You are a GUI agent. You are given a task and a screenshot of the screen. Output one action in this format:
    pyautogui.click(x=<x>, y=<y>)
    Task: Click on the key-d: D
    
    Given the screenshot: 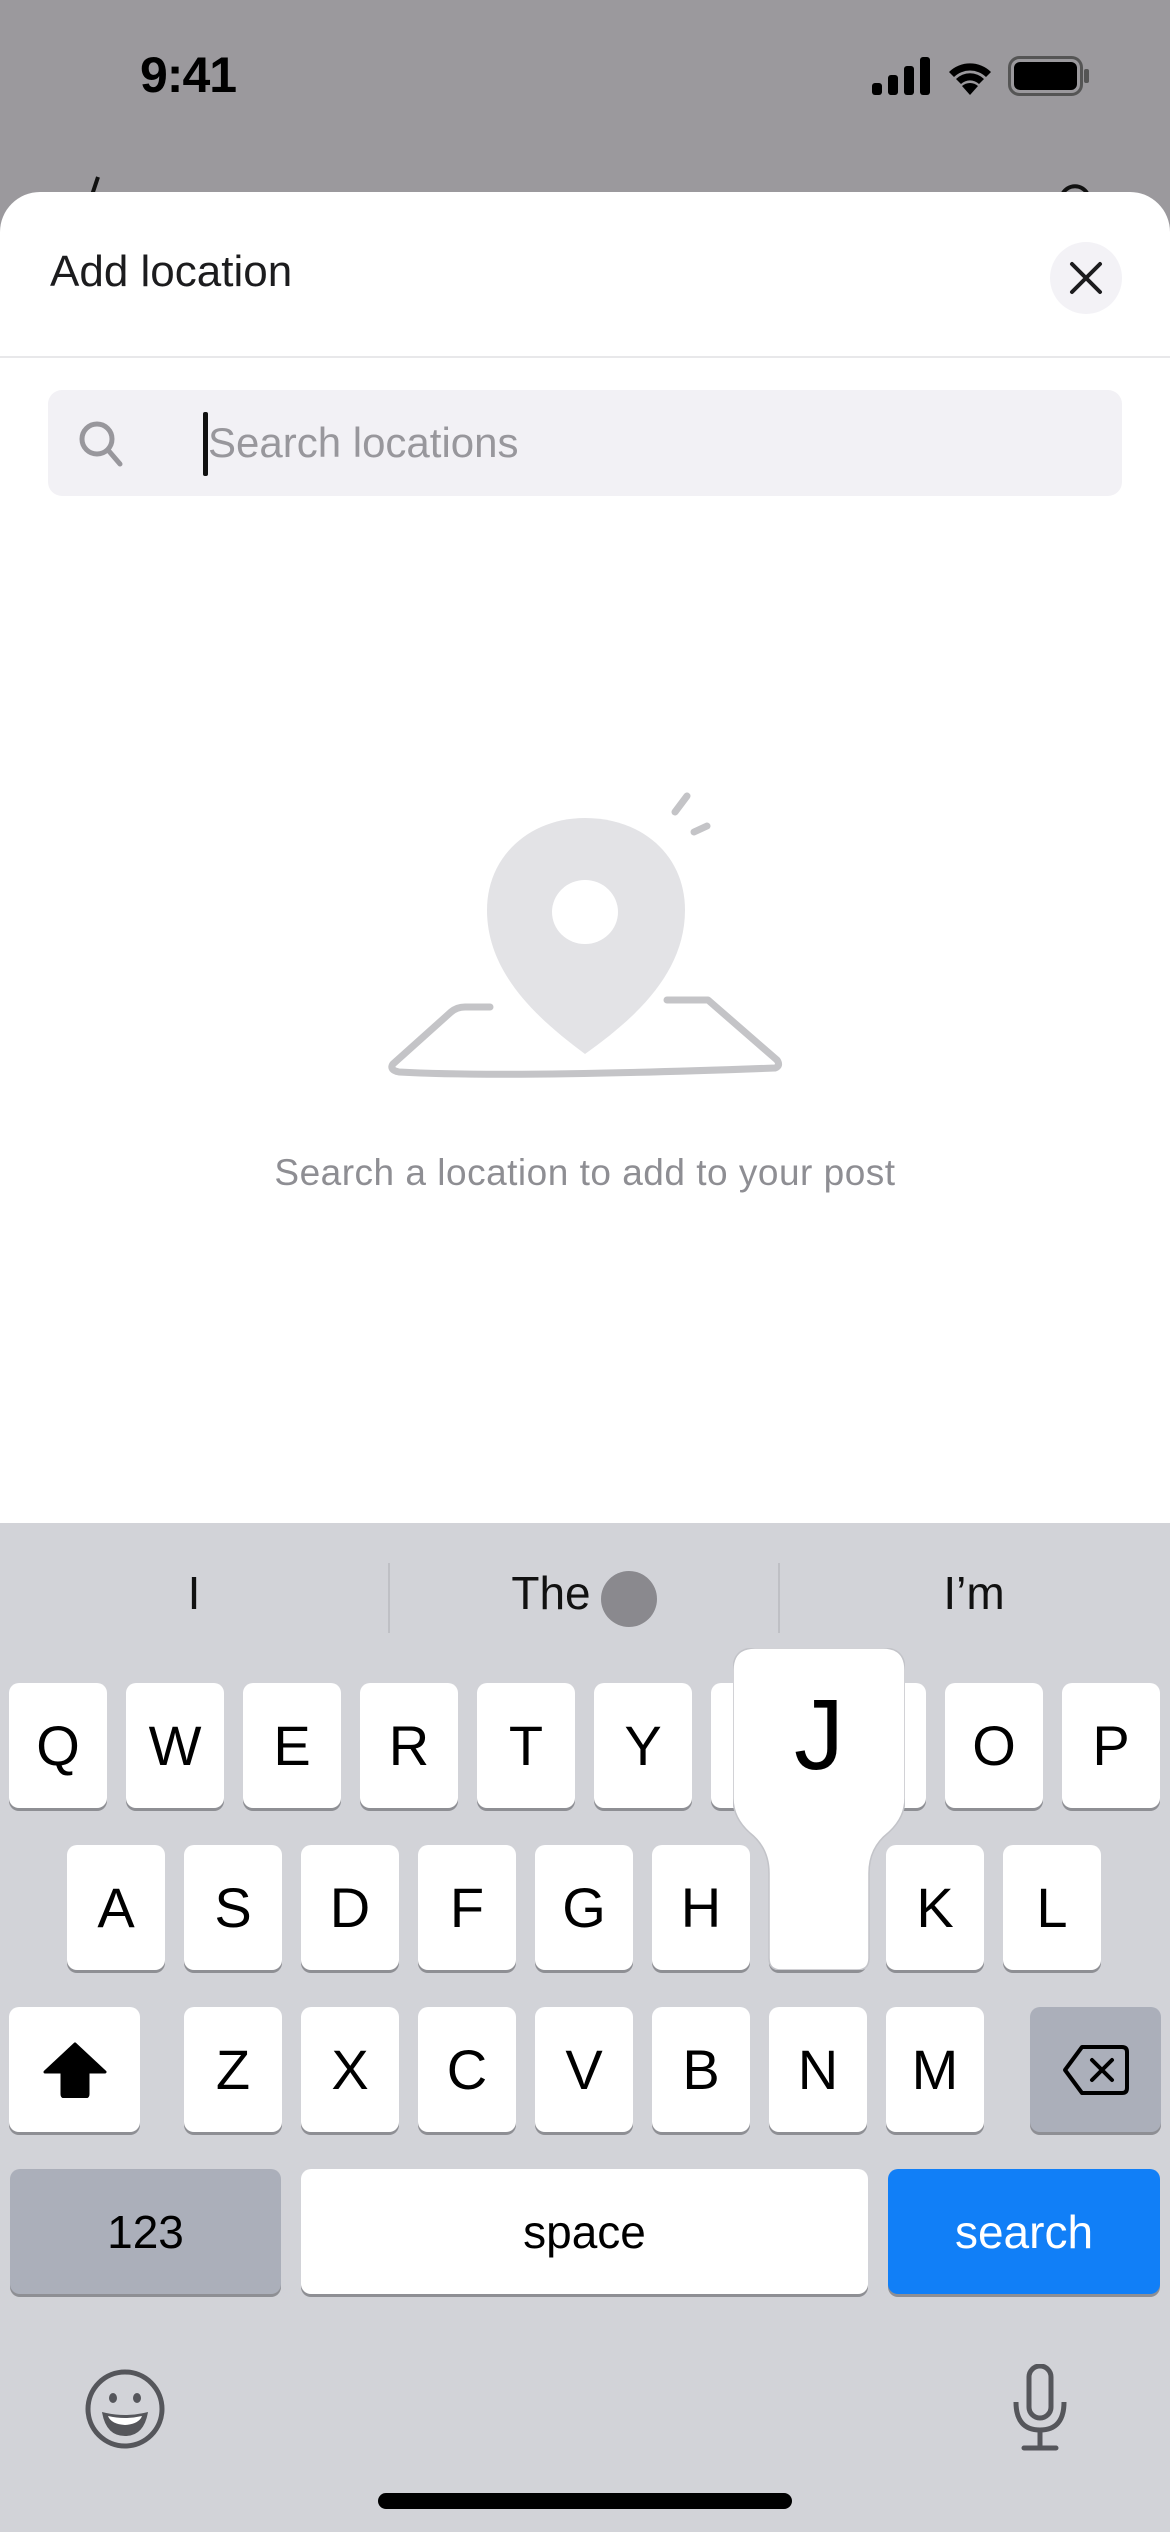 What is the action you would take?
    pyautogui.click(x=350, y=1907)
    